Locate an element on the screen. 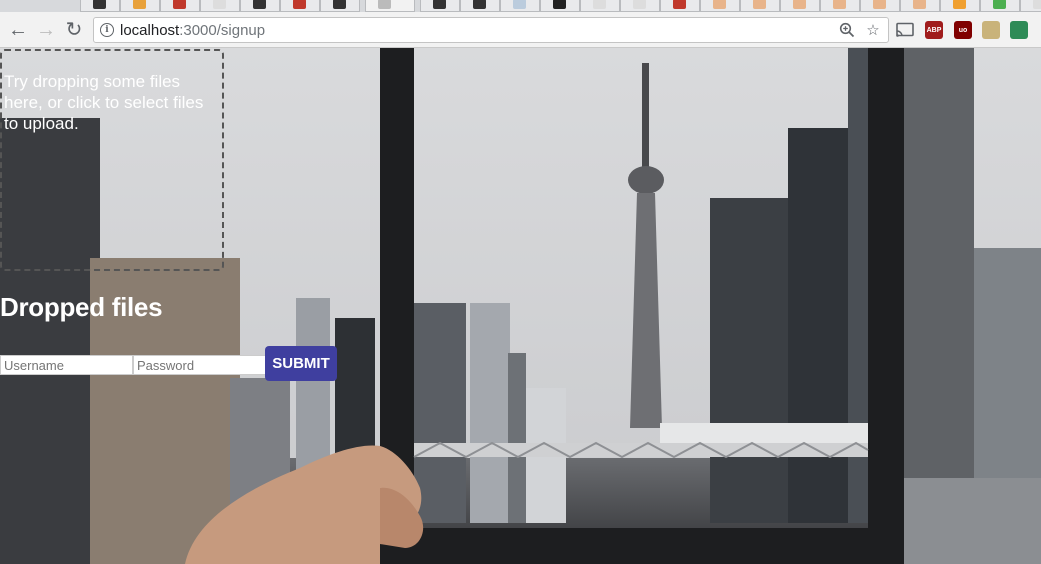  back-arrow-icon: ← is located at coordinates (18, 30).